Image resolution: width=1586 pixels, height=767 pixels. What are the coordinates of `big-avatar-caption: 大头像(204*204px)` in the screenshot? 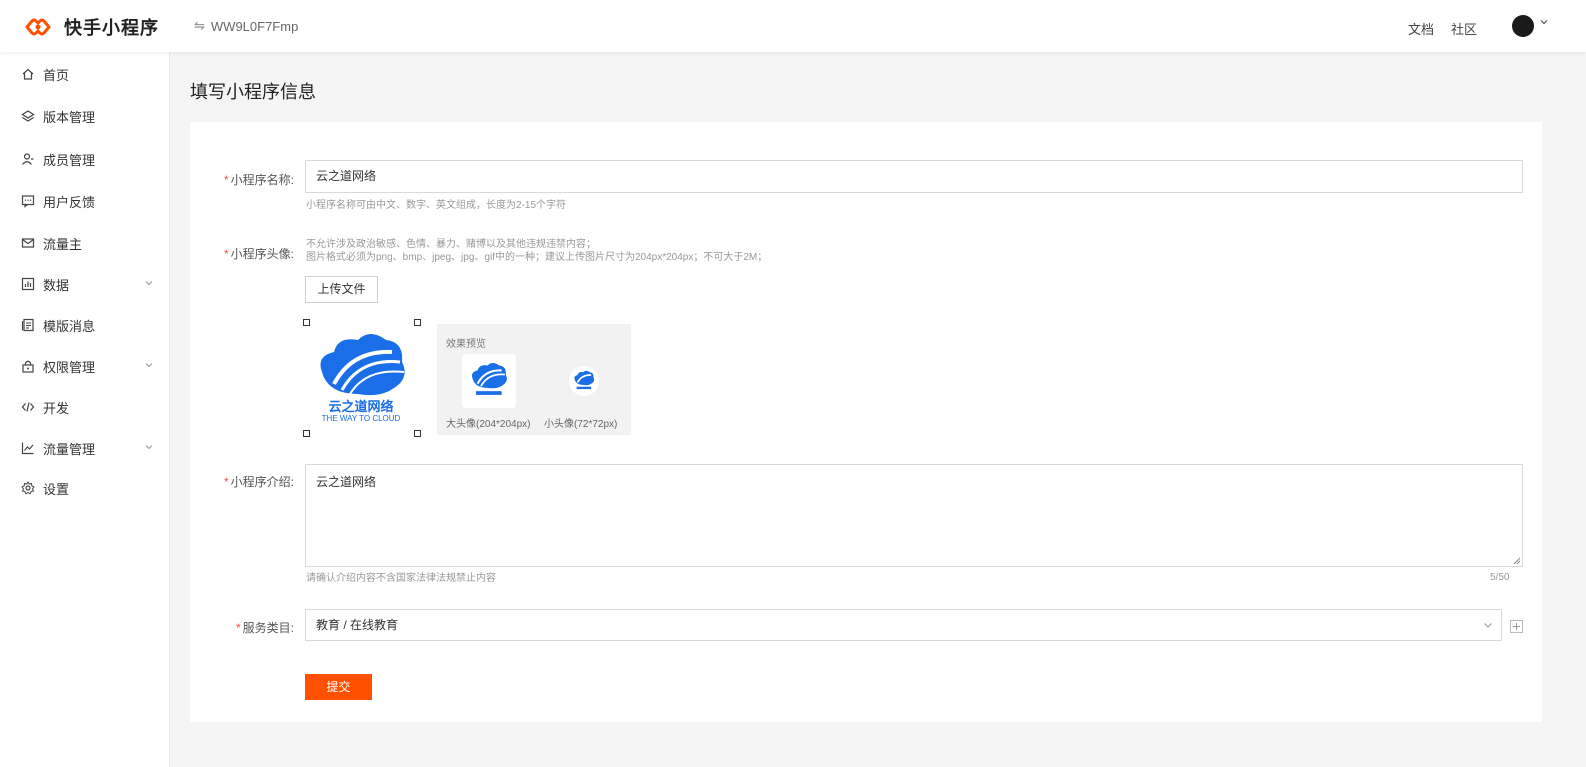 It's located at (488, 424).